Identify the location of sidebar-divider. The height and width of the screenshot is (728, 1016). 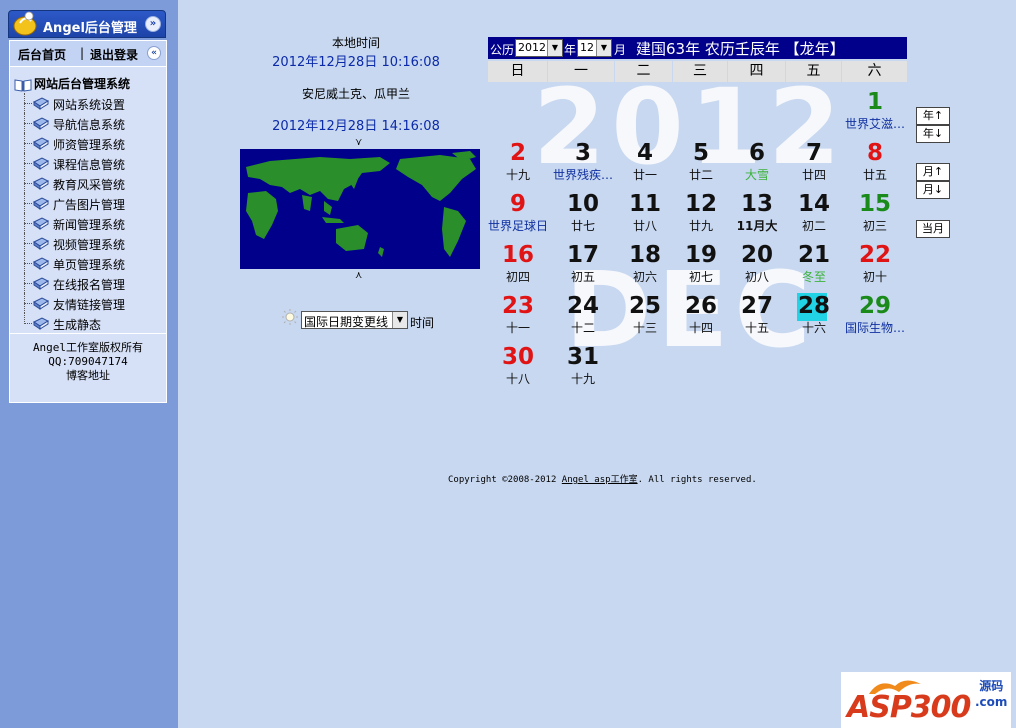
(88, 333).